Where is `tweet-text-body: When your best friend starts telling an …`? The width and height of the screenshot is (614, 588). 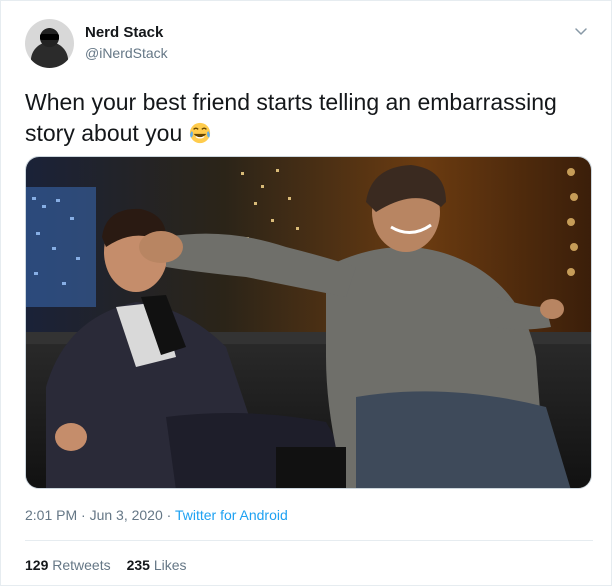
tweet-text-body: When your best friend starts telling an … is located at coordinates (291, 117).